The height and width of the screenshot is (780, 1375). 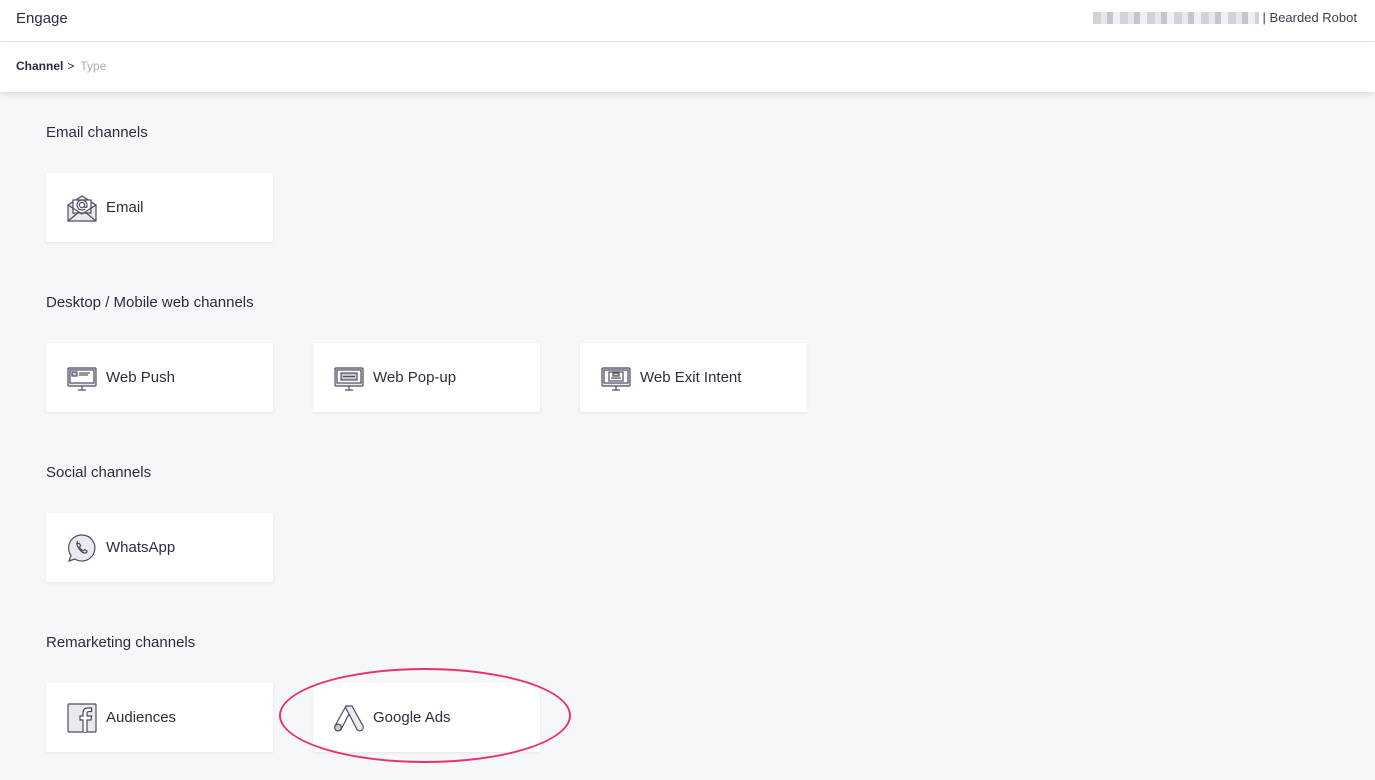 I want to click on channel-card-web-popup: Web Pop-up, so click(x=426, y=377).